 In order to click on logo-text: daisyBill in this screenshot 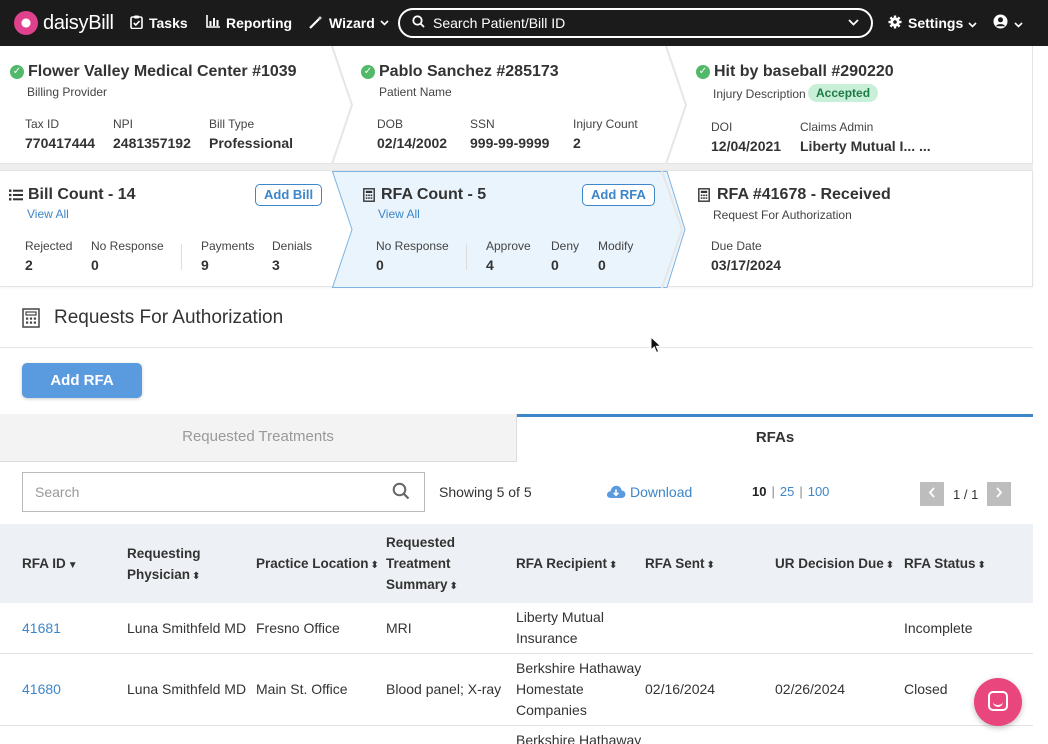, I will do `click(78, 22)`.